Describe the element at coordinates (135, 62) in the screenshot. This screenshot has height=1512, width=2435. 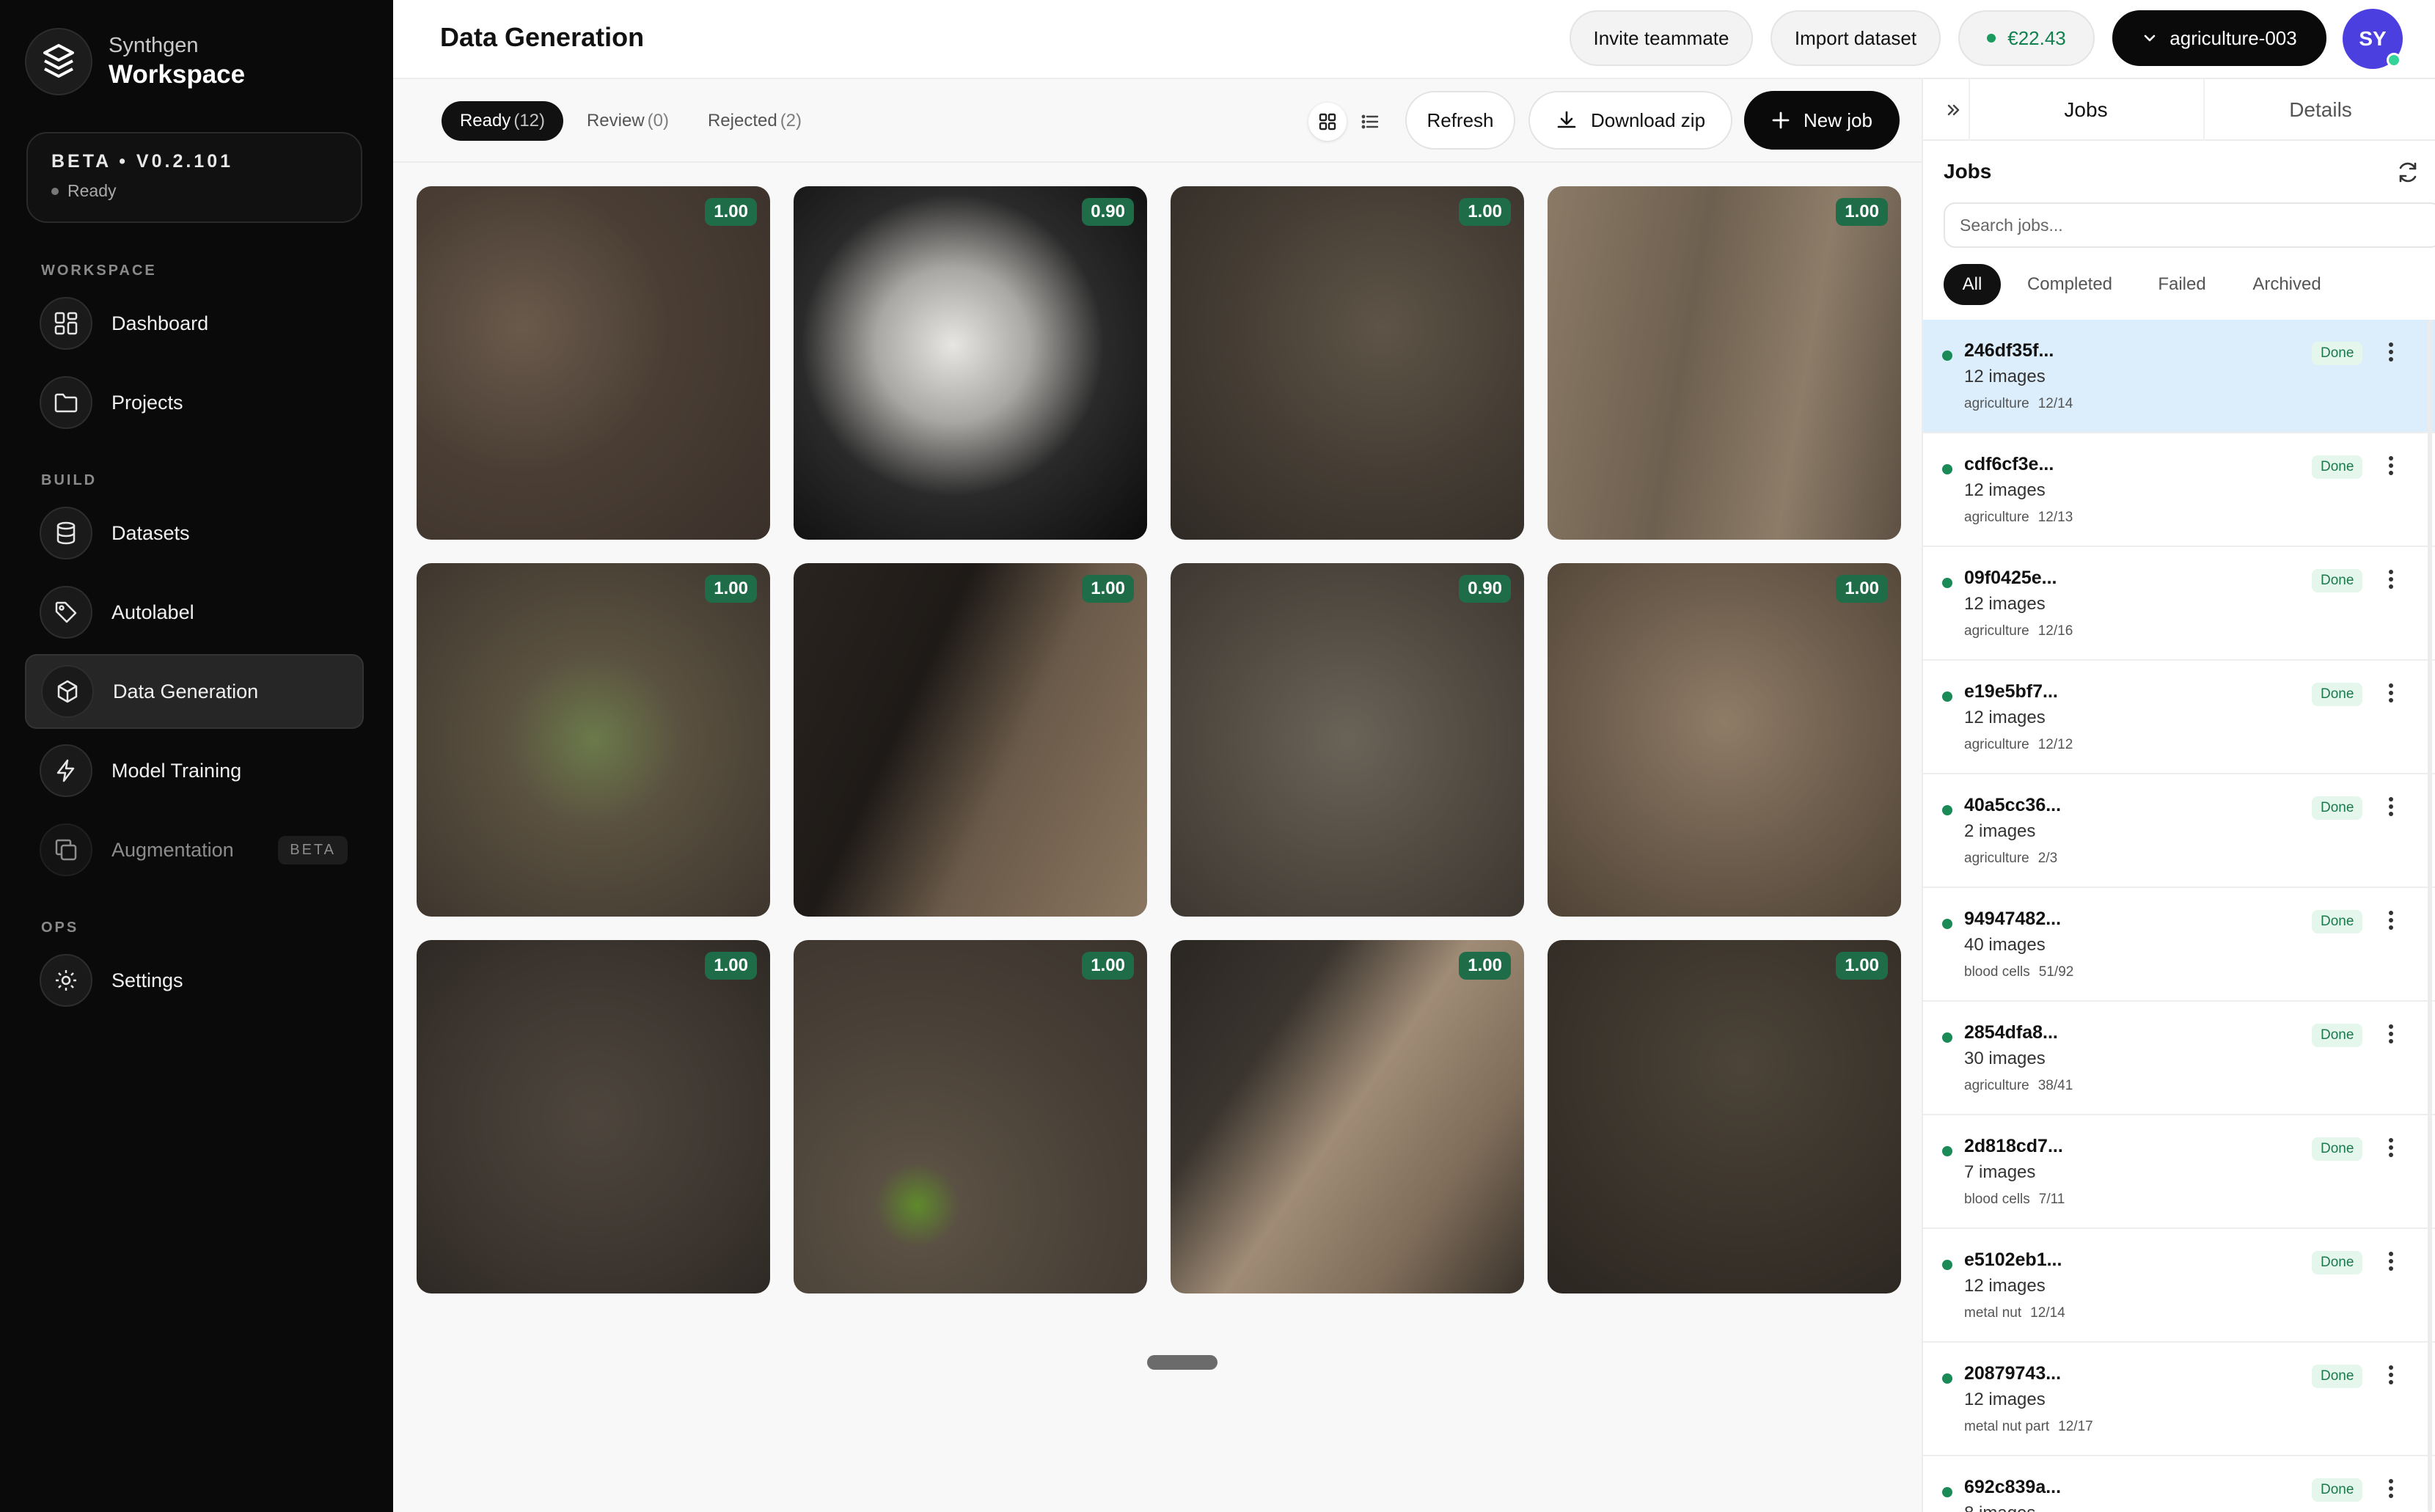
I see `brand: Synthgen Workspace` at that location.